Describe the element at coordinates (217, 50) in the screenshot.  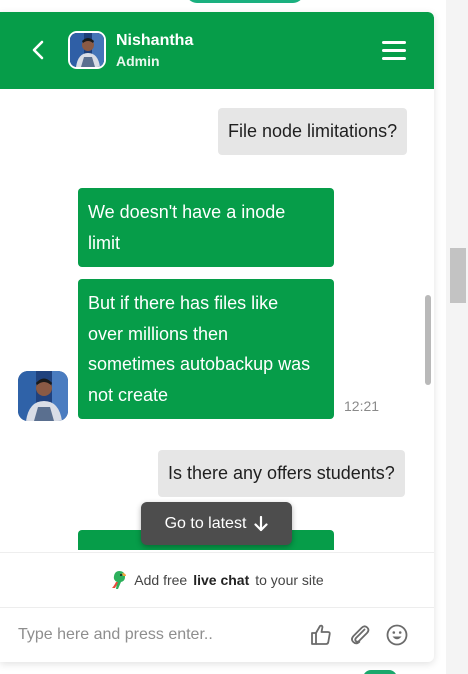
I see `chat-header: Nishantha Admin` at that location.